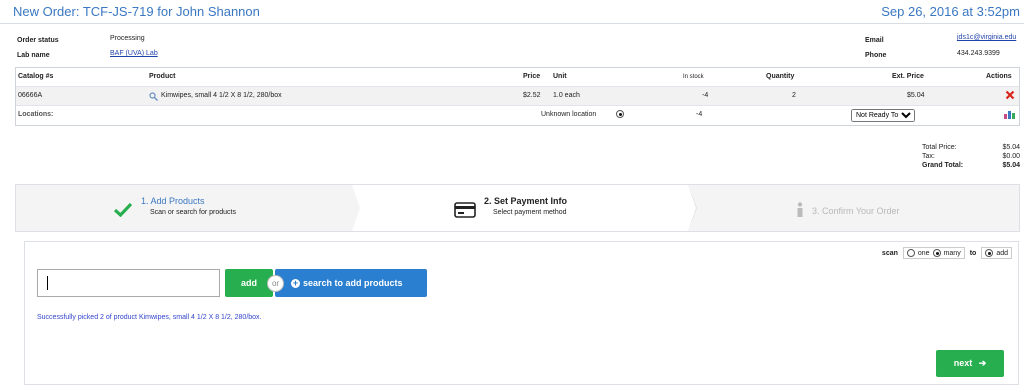 The image size is (1024, 392). Describe the element at coordinates (874, 40) in the screenshot. I see `email-label: Email` at that location.